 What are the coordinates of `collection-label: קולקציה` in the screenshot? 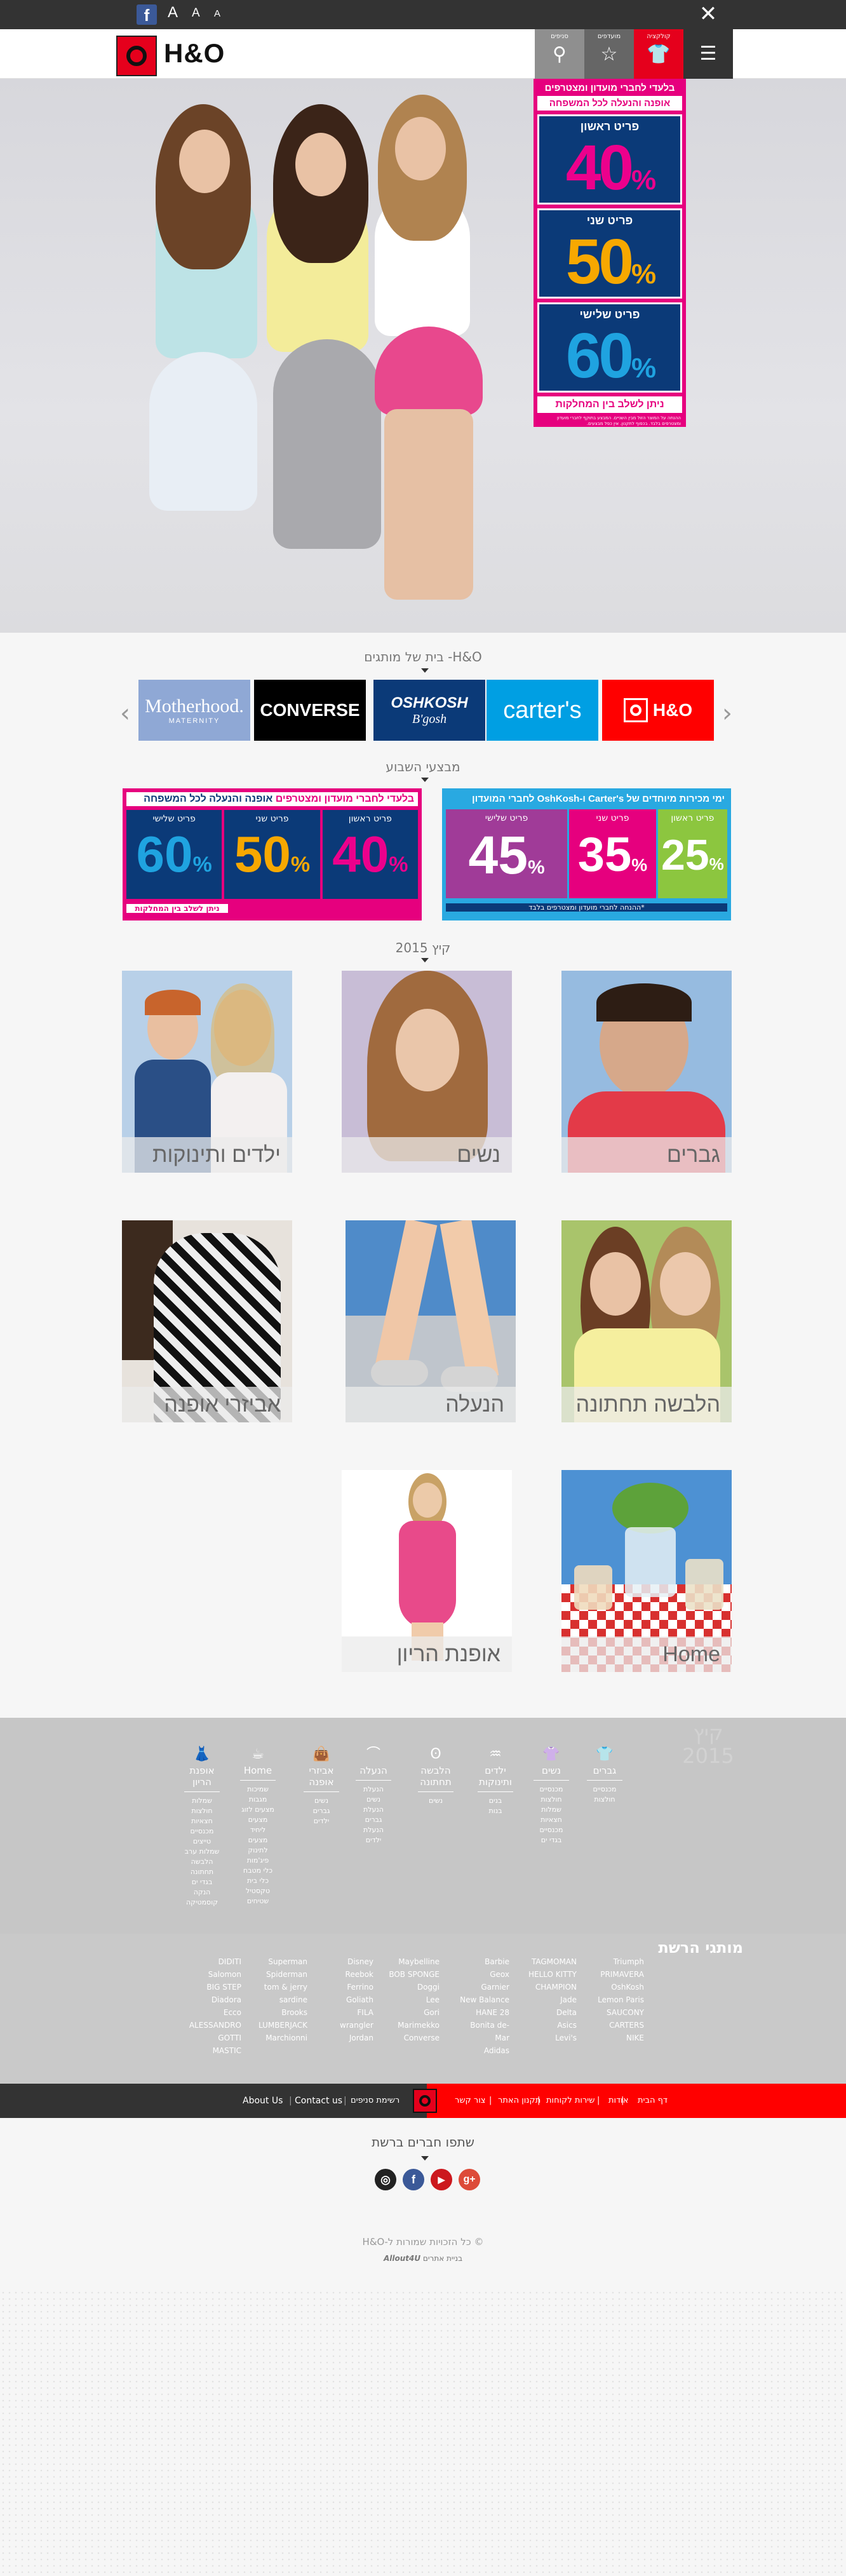 It's located at (659, 36).